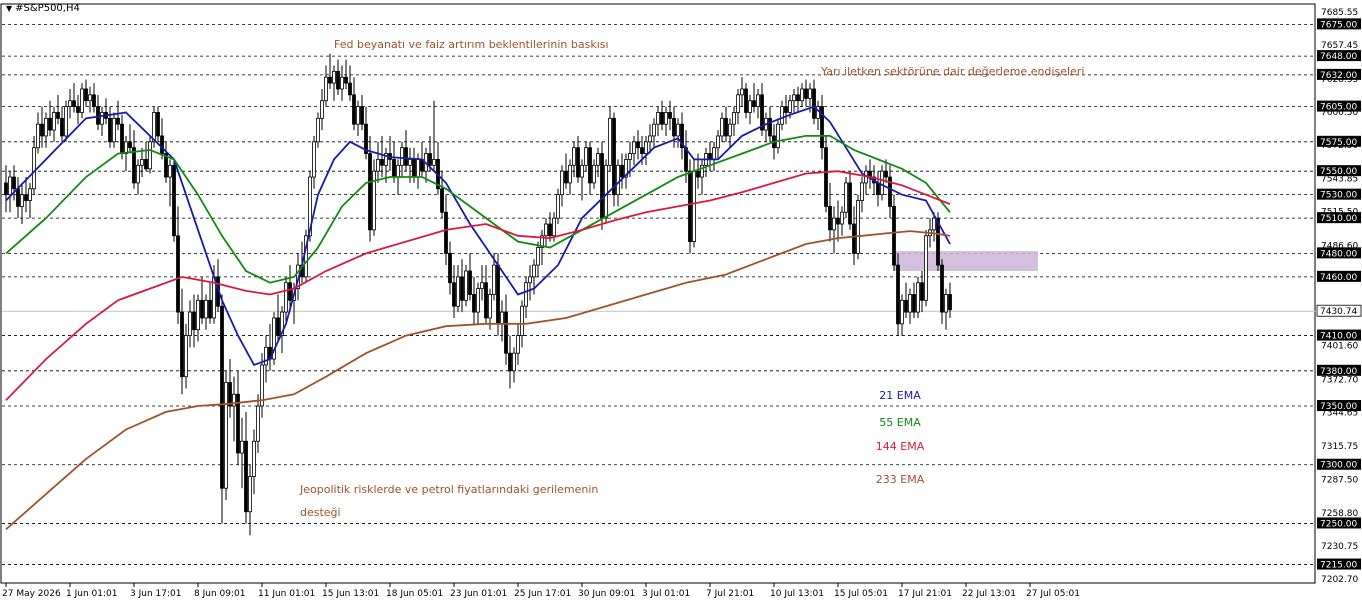 This screenshot has width=1362, height=608. Describe the element at coordinates (900, 446) in the screenshot. I see `legend-label: 144 EMA` at that location.